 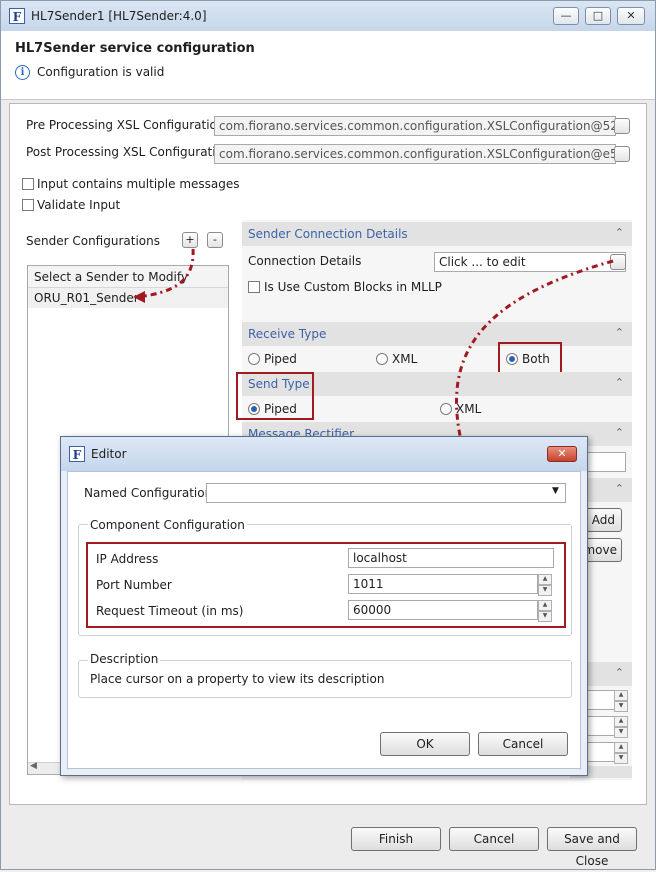 What do you see at coordinates (167, 525) in the screenshot?
I see `component-configuration-title: Component Configuration` at bounding box center [167, 525].